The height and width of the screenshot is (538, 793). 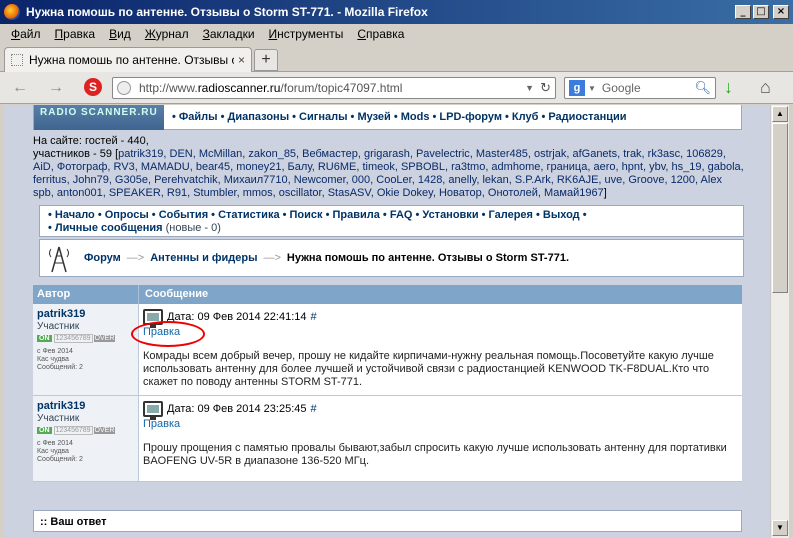 I want to click on search-icon: 🔍︎, so click(x=702, y=88).